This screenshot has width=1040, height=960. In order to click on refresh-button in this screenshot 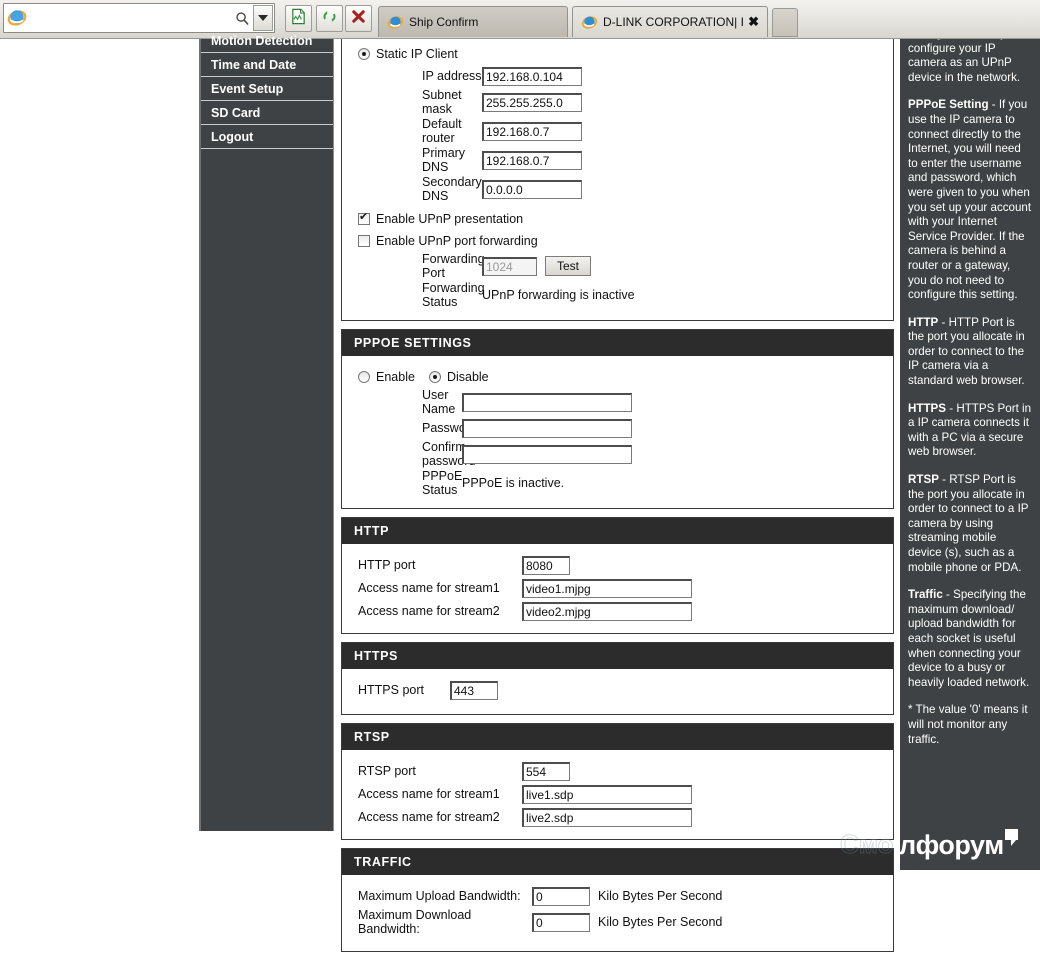, I will do `click(329, 18)`.